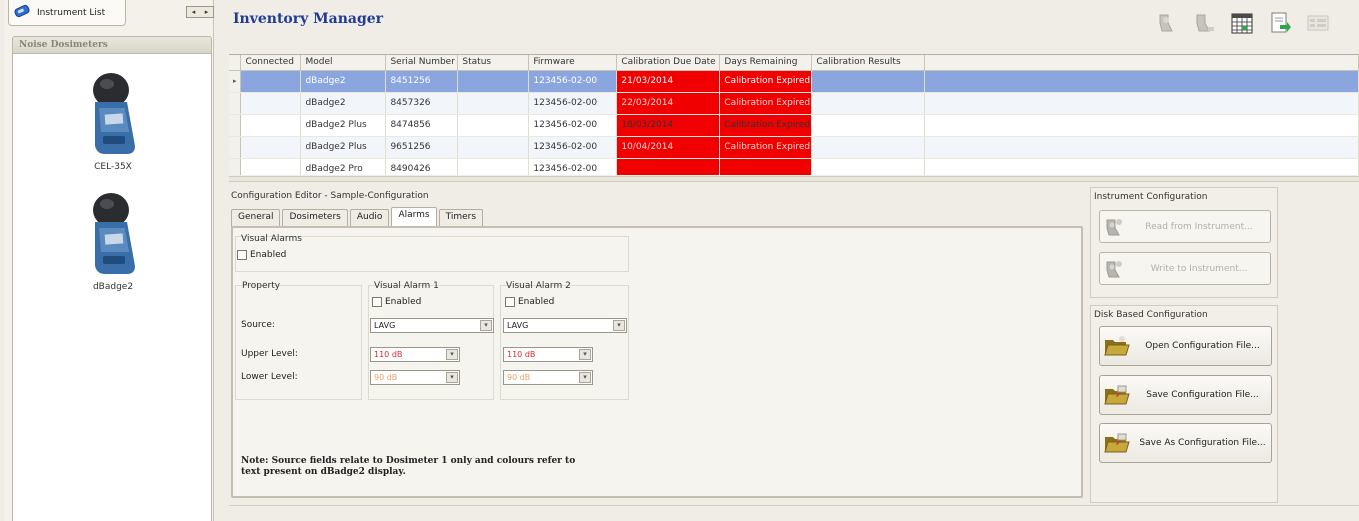 The height and width of the screenshot is (521, 1359). I want to click on tab-scroll-buttons: ◂ ▸, so click(200, 12).